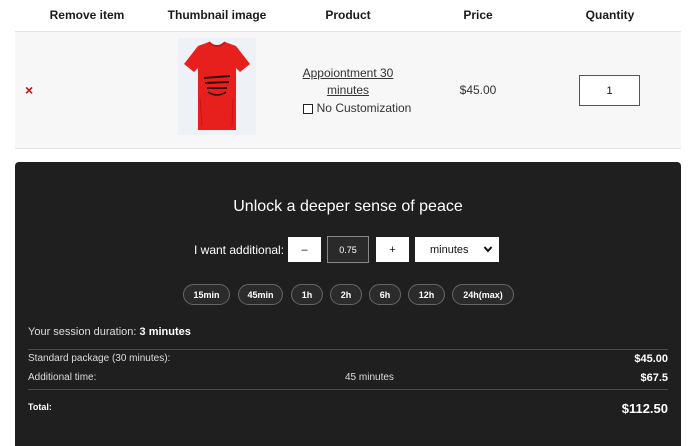  I want to click on tshirt-image, so click(217, 86).